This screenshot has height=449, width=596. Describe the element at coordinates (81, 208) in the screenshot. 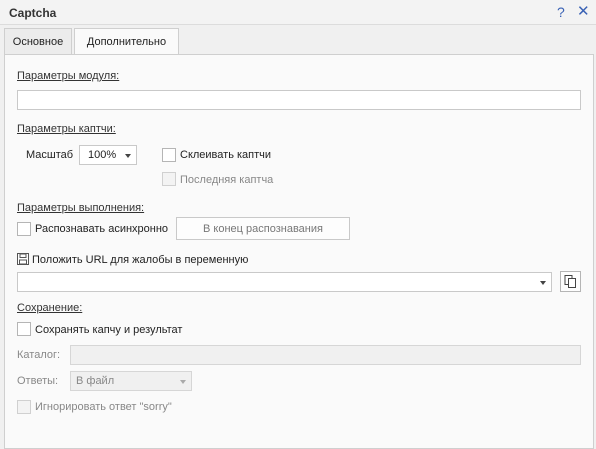

I see `execution-params-title: Параметры выполнения:` at that location.